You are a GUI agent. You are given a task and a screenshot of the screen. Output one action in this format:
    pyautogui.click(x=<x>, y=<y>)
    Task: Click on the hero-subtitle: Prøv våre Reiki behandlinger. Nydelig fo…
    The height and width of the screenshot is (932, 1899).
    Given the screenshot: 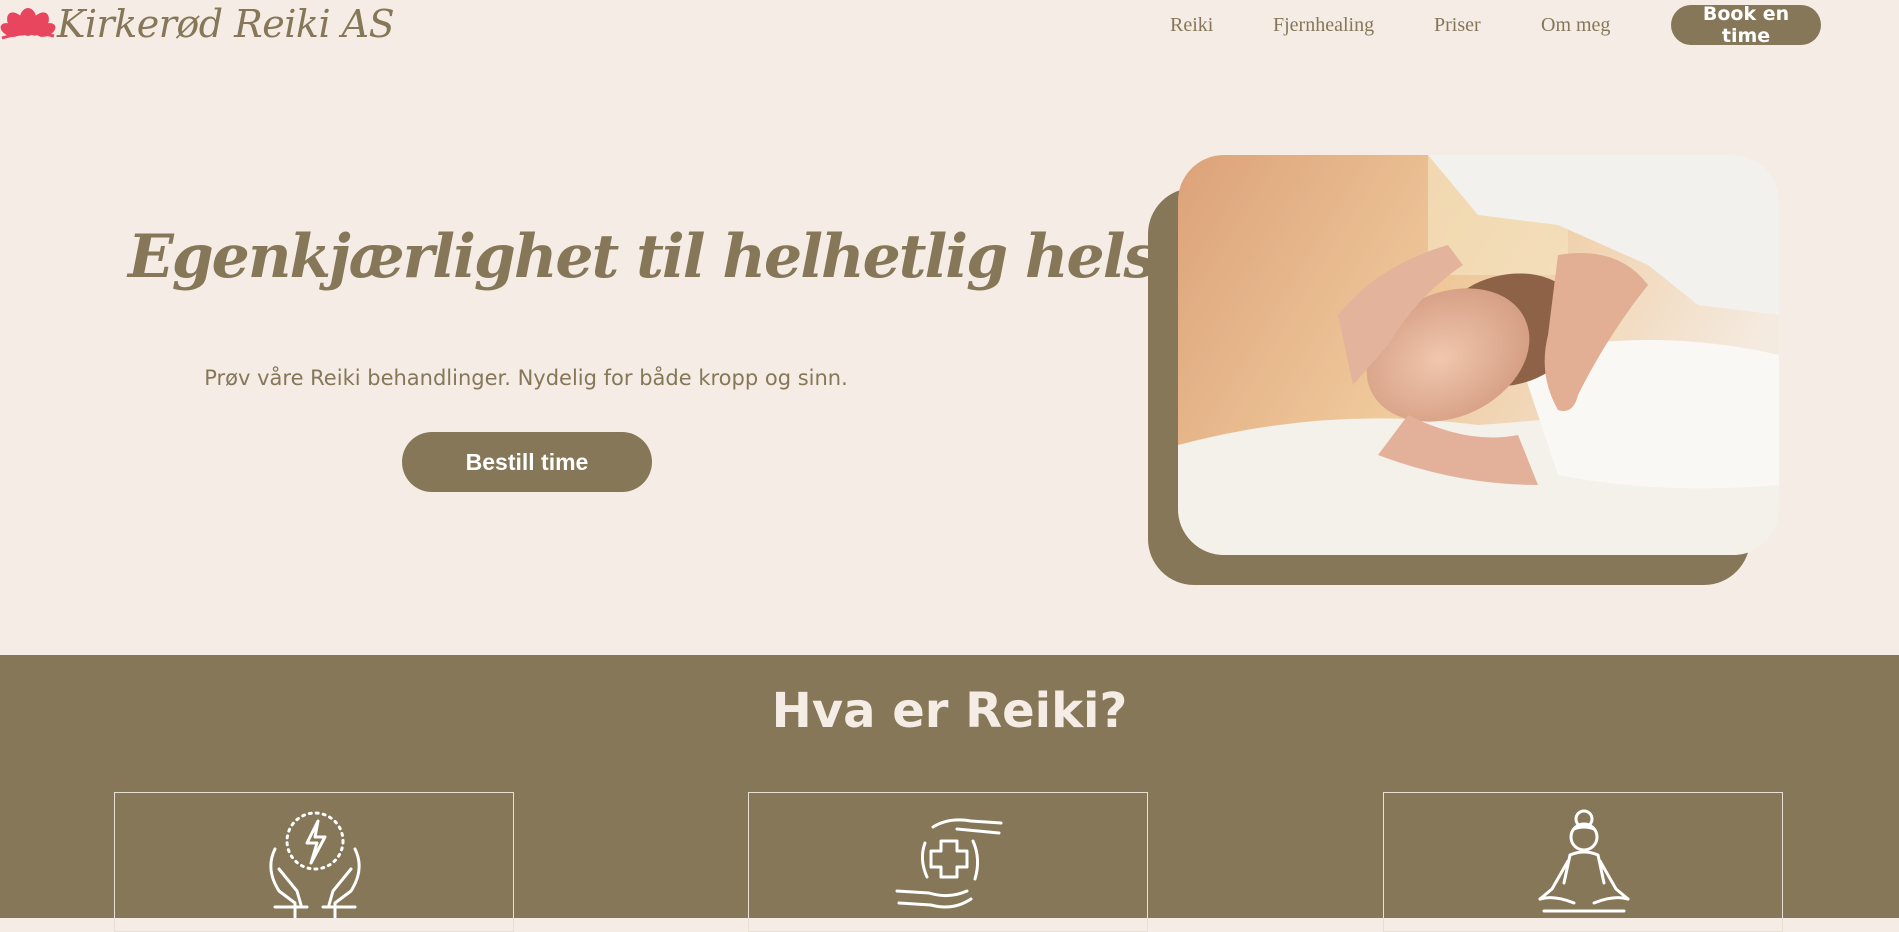 What is the action you would take?
    pyautogui.click(x=526, y=378)
    